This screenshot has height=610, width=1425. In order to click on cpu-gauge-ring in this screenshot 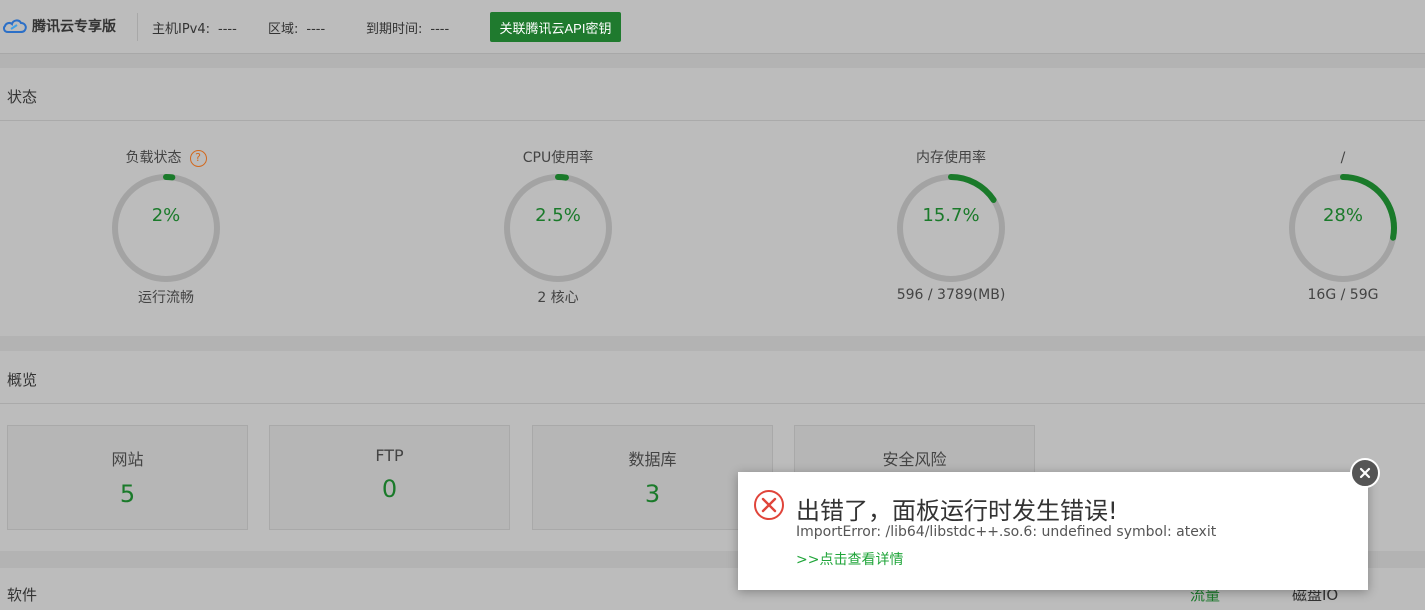, I will do `click(558, 228)`.